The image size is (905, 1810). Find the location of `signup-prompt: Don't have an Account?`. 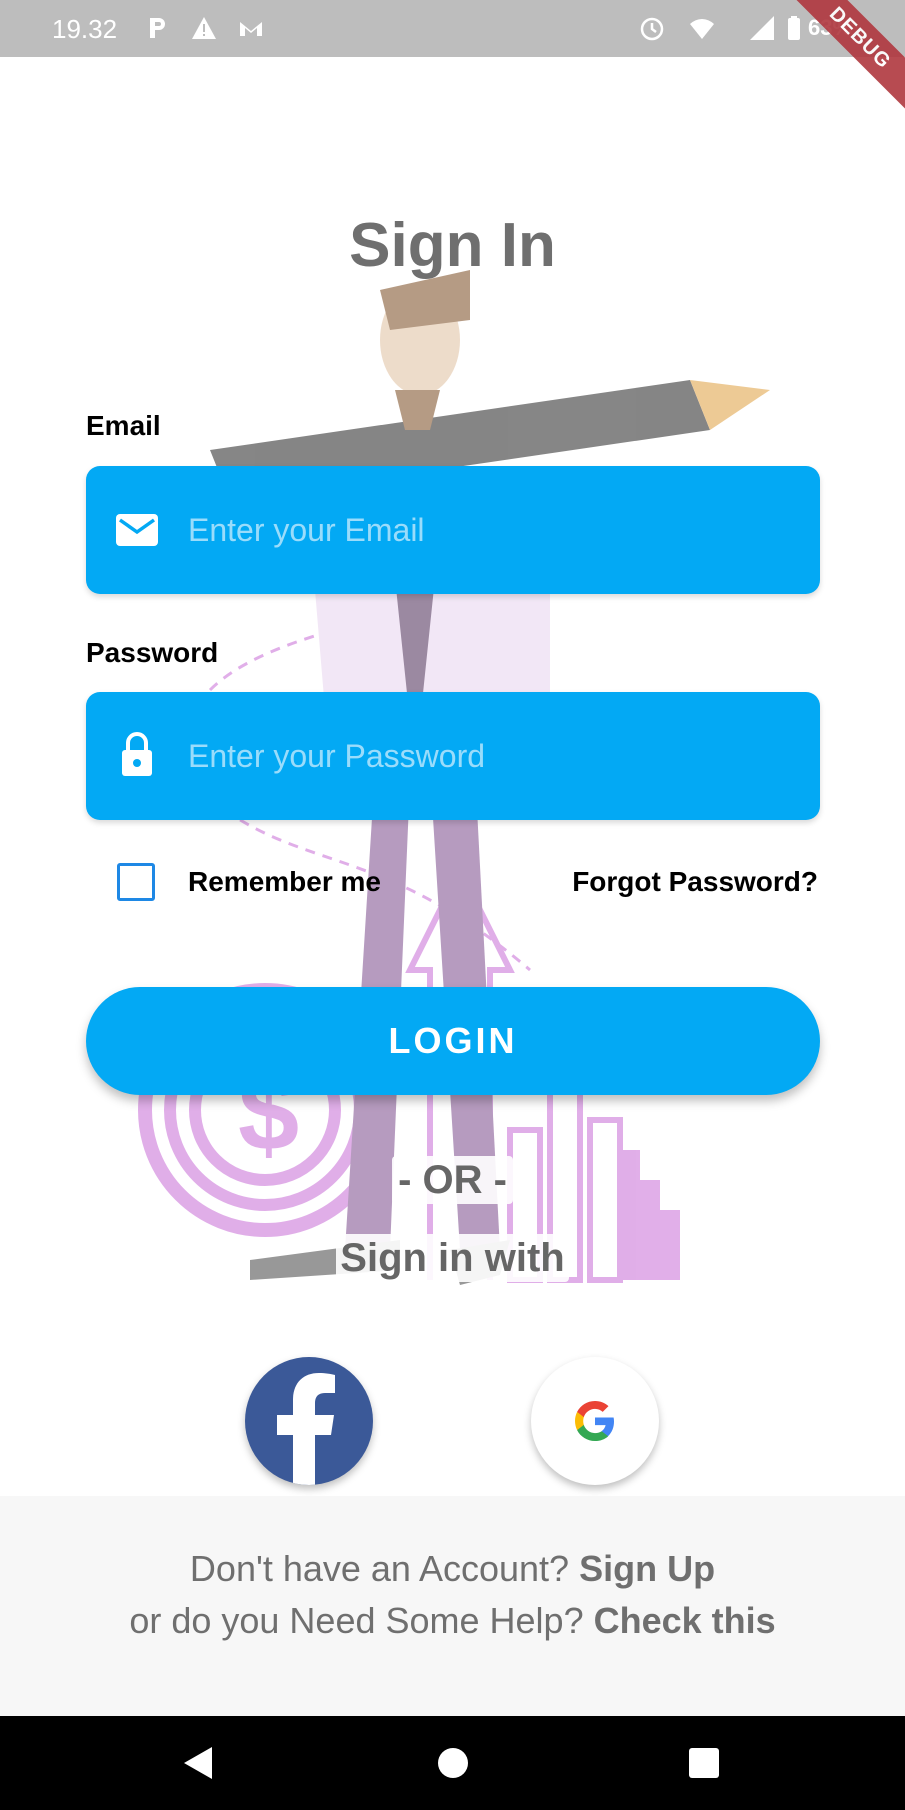

signup-prompt: Don't have an Account? is located at coordinates (384, 1568).